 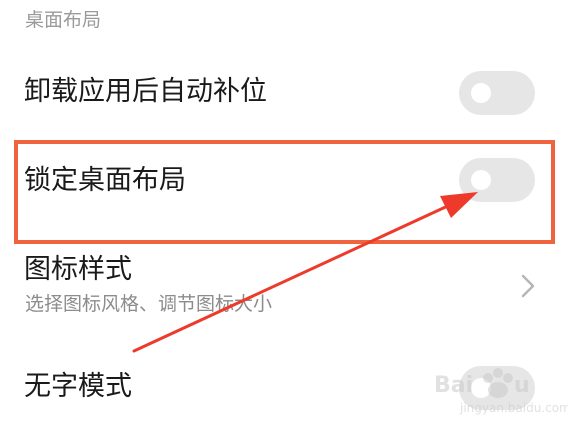 What do you see at coordinates (78, 386) in the screenshot?
I see `setting-label-no-text-mode: 无字模式` at bounding box center [78, 386].